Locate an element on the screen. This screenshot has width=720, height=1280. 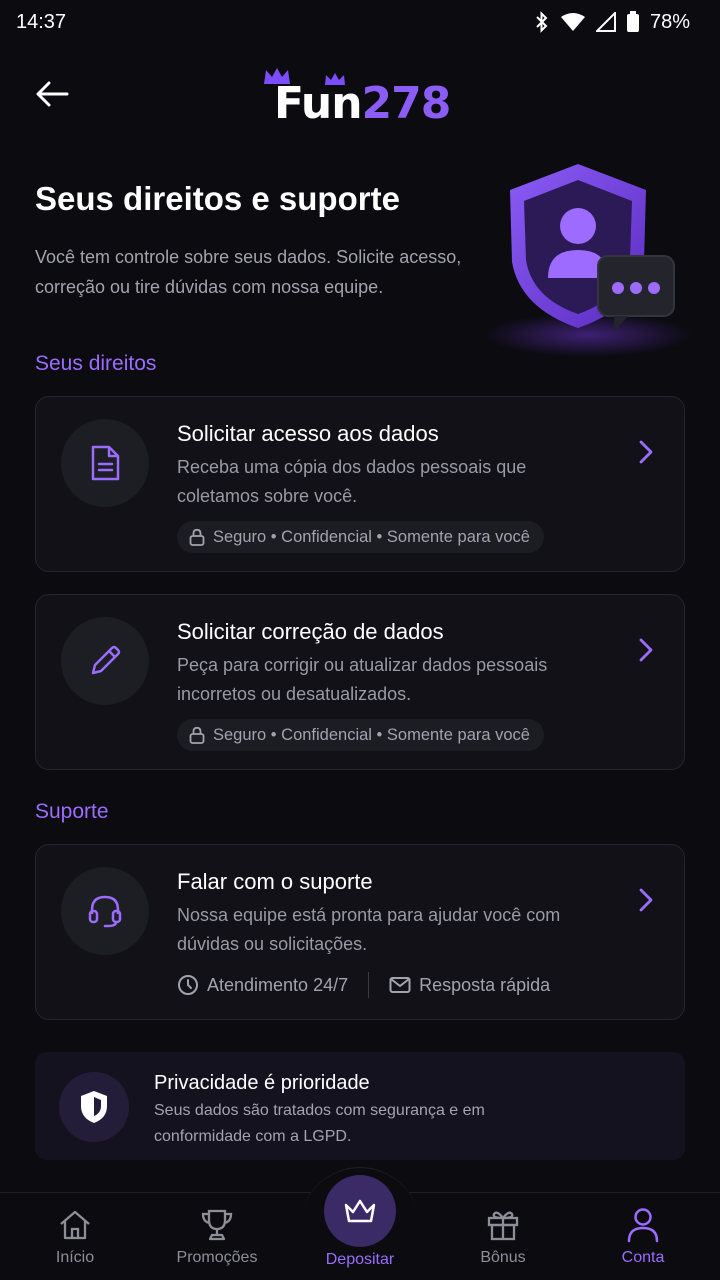
section-title-support: Suporte is located at coordinates (72, 811).